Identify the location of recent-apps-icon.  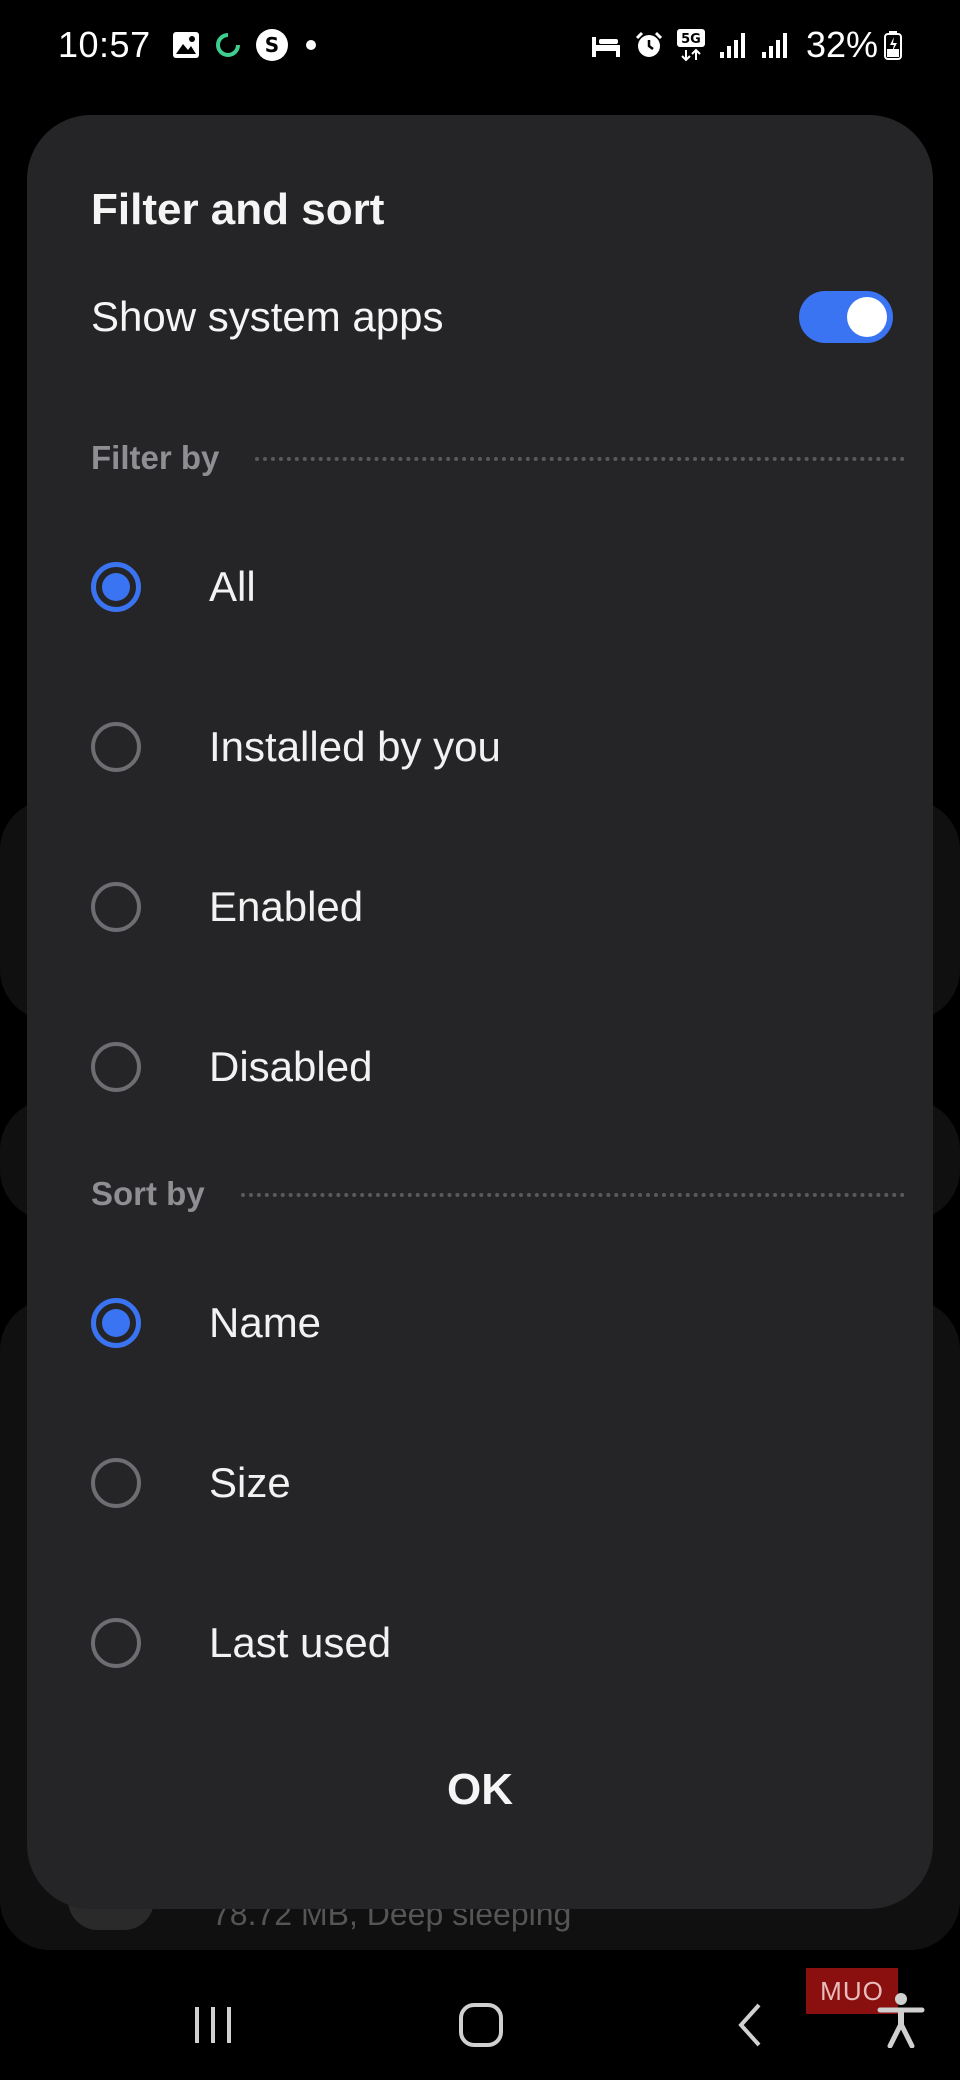
(213, 2025).